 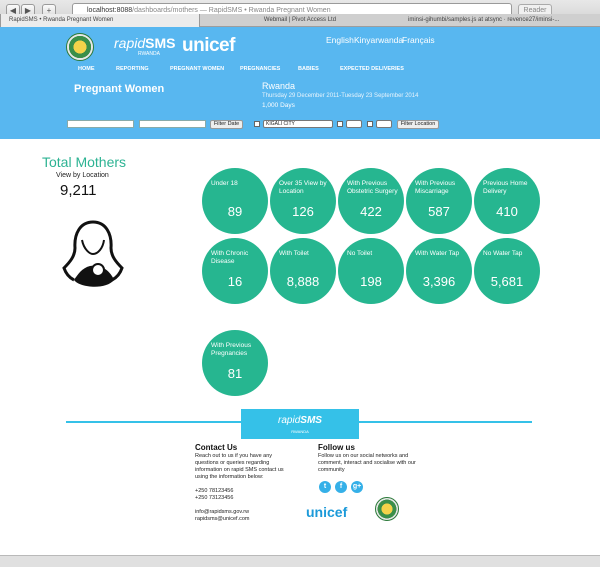 What do you see at coordinates (507, 201) in the screenshot?
I see `stat-previous-home-delivery: Previous Home Delivery 410` at bounding box center [507, 201].